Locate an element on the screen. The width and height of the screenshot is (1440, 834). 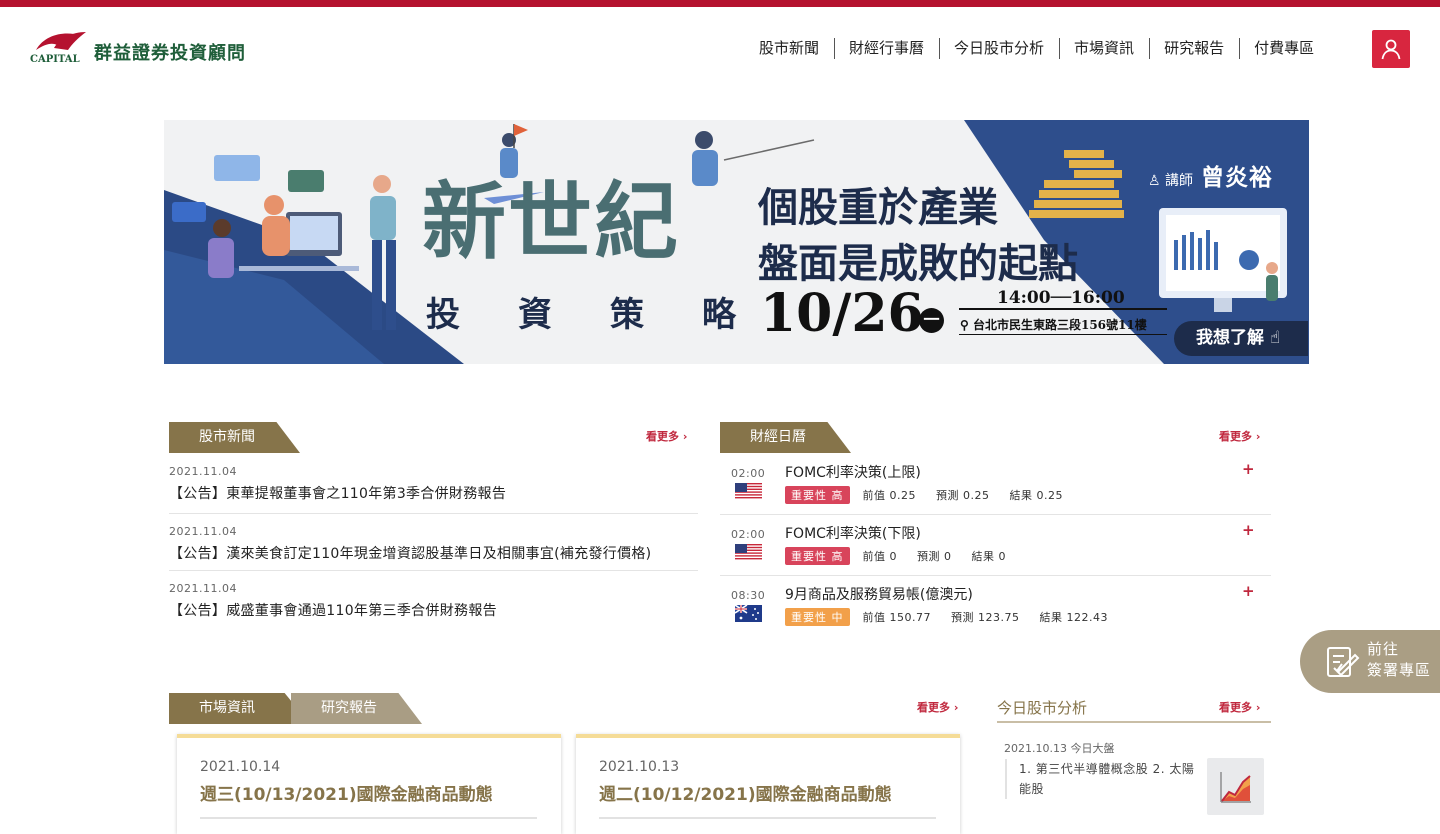
banner-address-underline is located at coordinates (1063, 334).